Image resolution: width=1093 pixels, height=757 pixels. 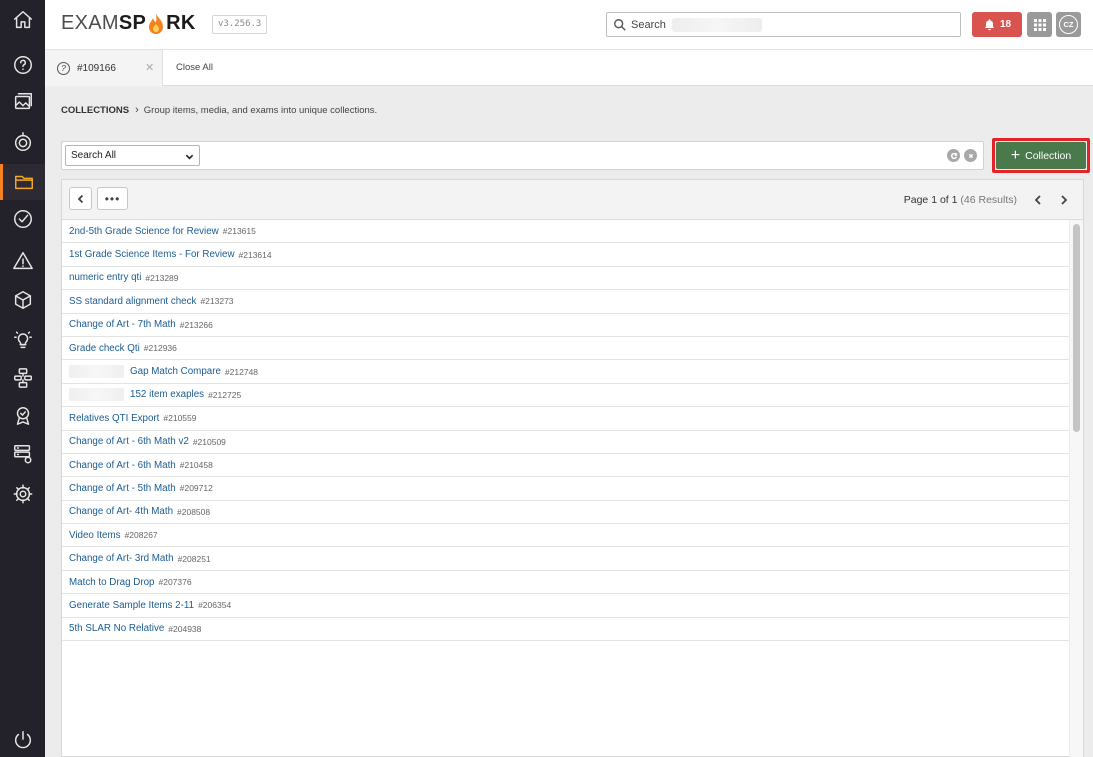 What do you see at coordinates (566, 349) in the screenshot?
I see `list-item: Grade check Qti #212936` at bounding box center [566, 349].